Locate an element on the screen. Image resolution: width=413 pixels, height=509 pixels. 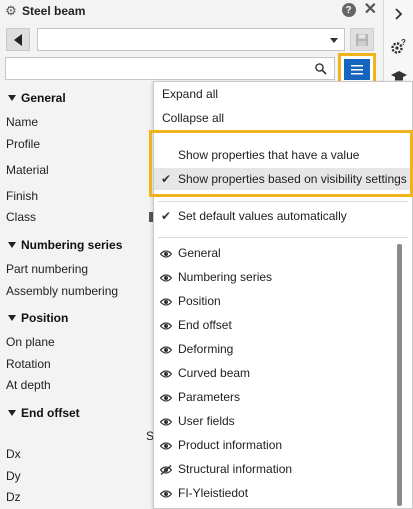
menu-section-product-information: Product information is located at coordinates (283, 445).